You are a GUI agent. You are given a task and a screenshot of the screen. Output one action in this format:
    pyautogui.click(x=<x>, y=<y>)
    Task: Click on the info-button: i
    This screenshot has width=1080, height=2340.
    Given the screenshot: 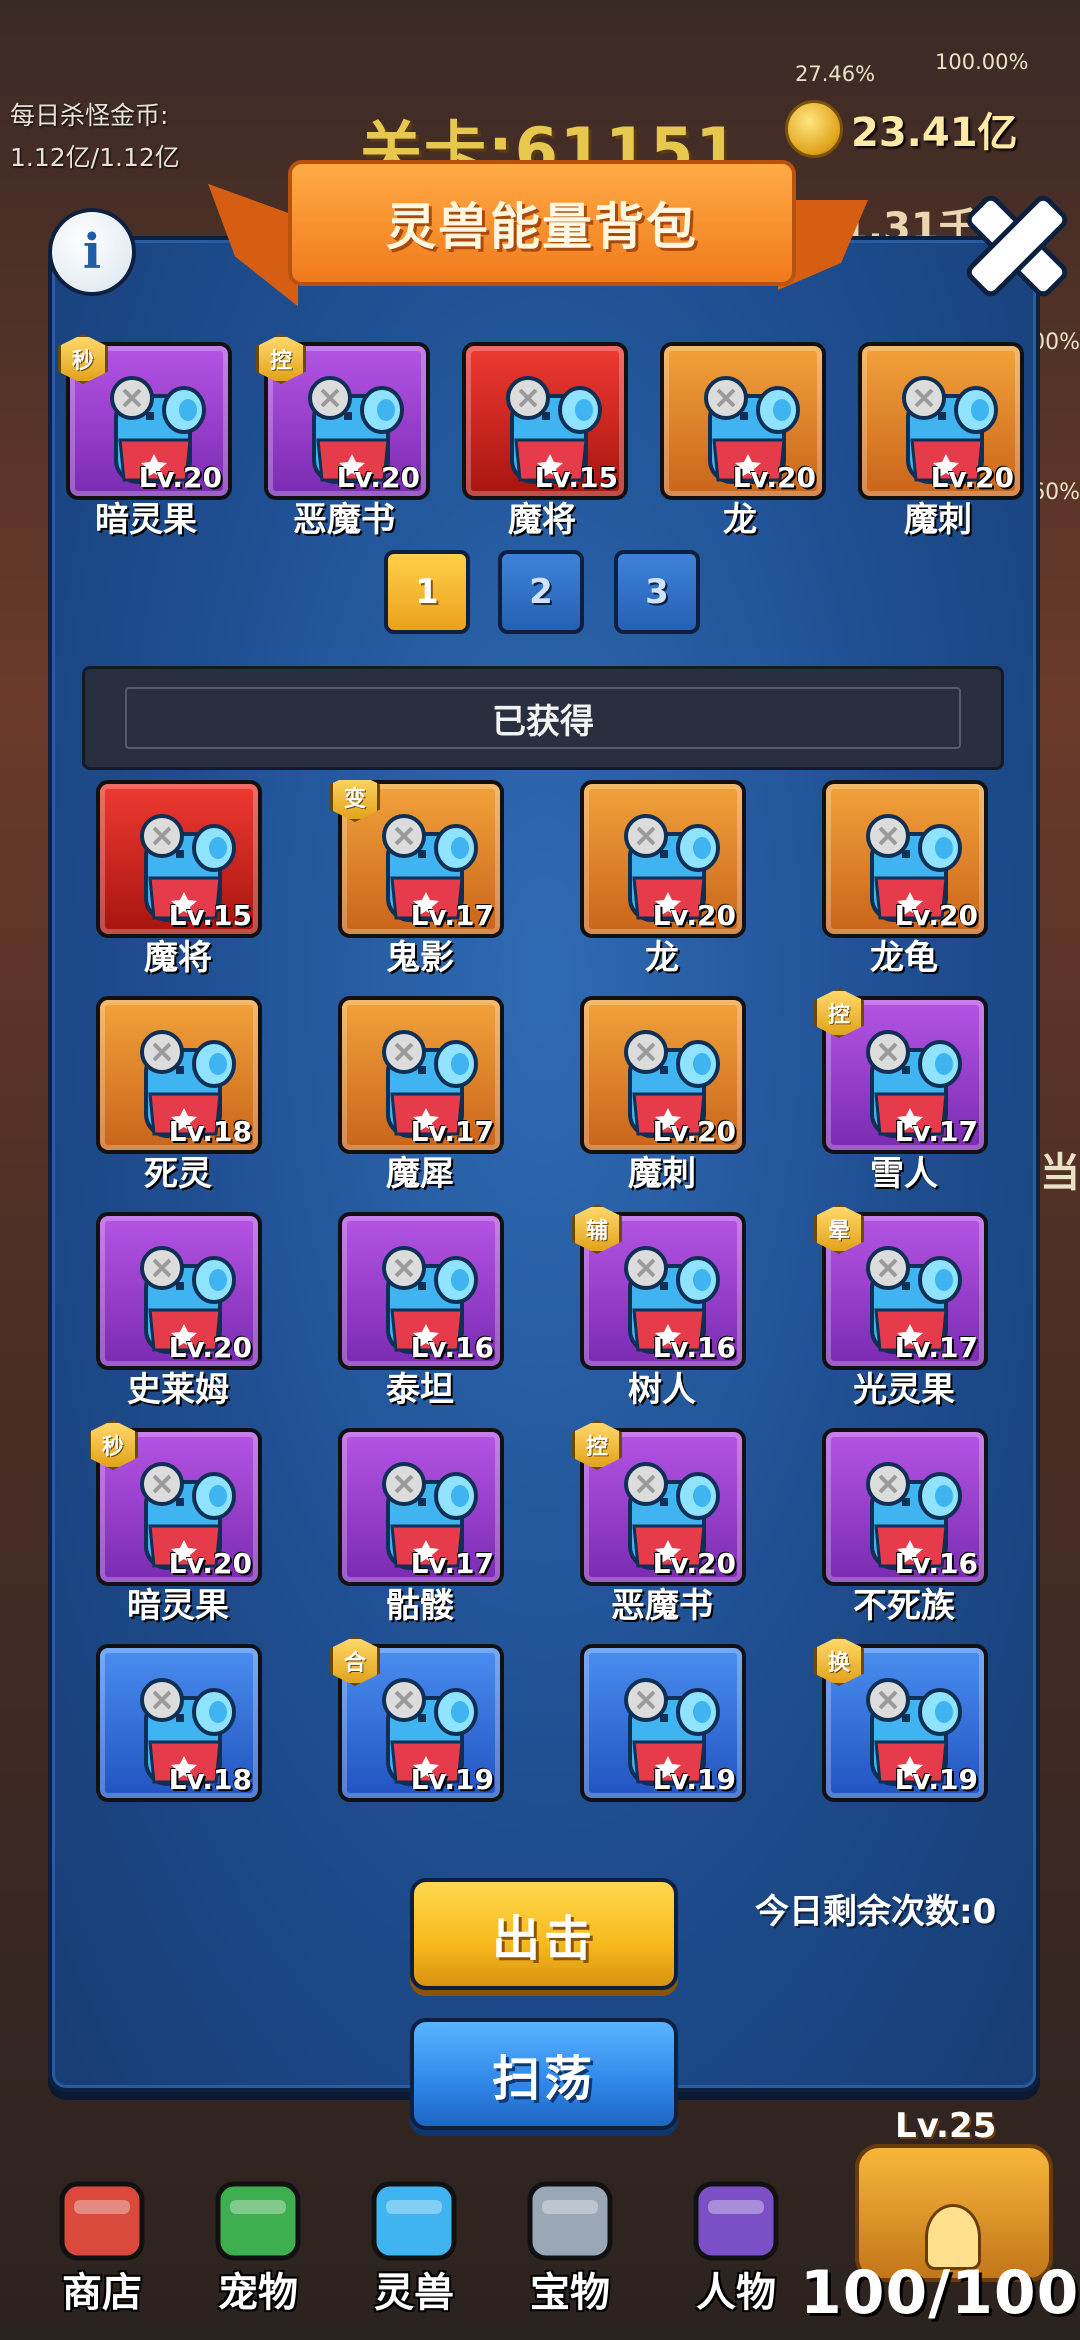 What is the action you would take?
    pyautogui.click(x=92, y=252)
    